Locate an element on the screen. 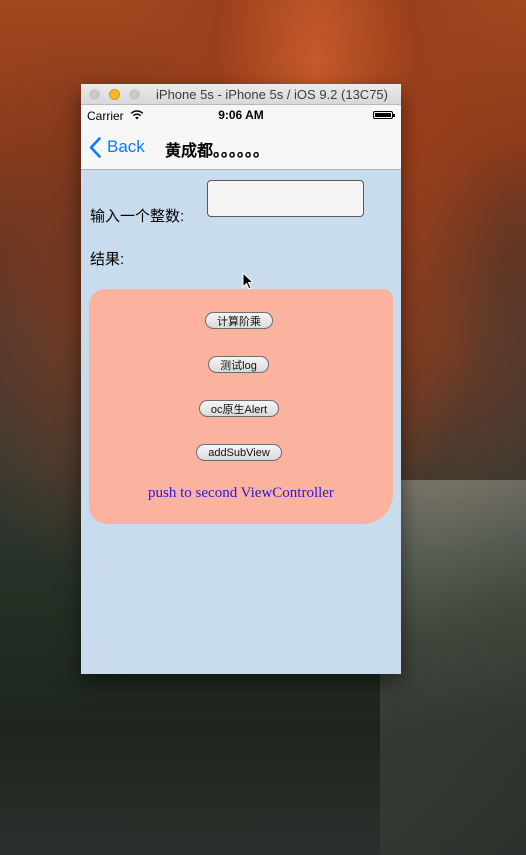  result-label: 结果: is located at coordinates (107, 259).